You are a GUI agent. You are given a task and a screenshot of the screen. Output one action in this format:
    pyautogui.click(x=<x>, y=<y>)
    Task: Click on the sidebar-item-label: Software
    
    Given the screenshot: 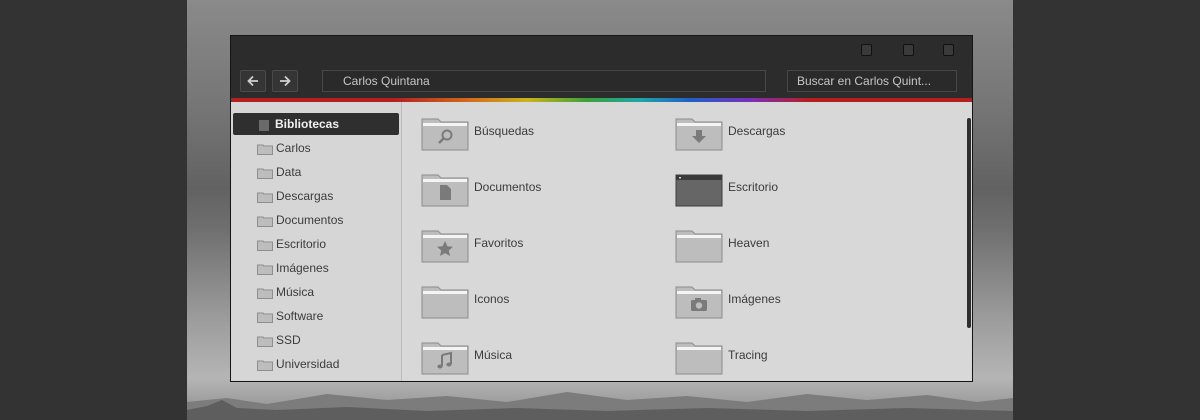 What is the action you would take?
    pyautogui.click(x=300, y=316)
    